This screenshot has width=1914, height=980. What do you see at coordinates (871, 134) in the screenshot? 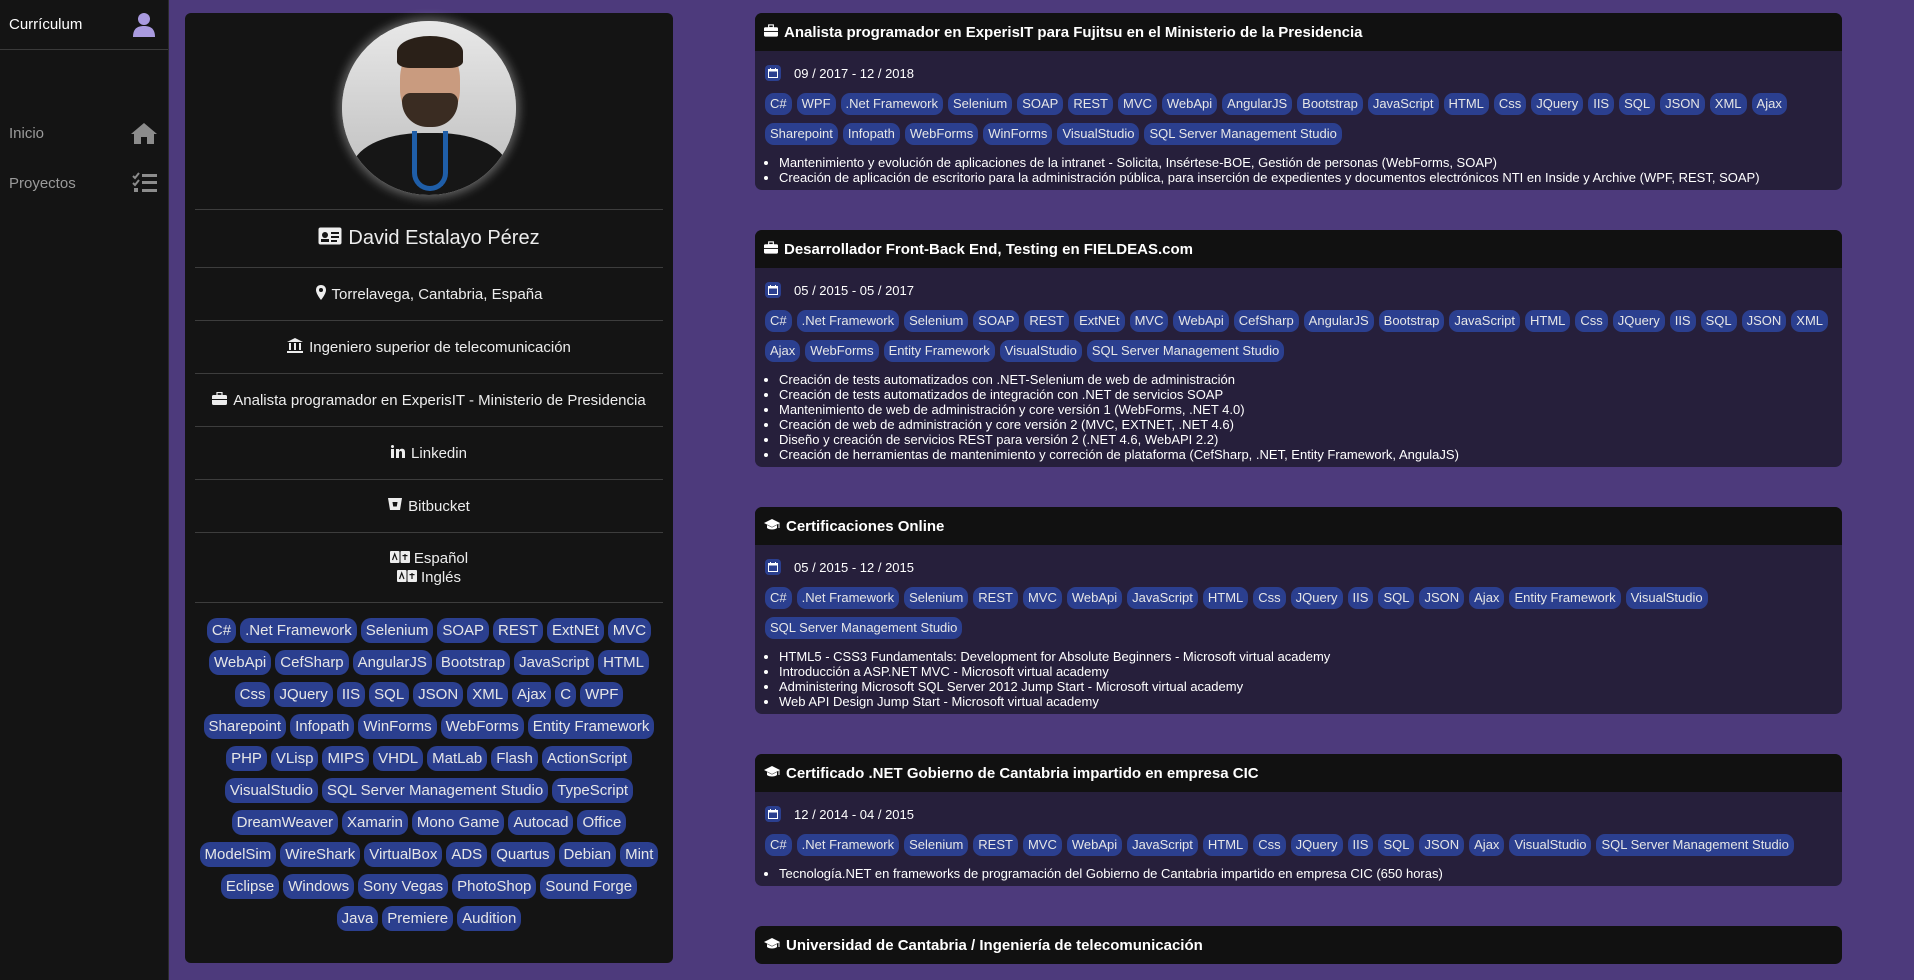
I see `skill-tag: Infopath` at bounding box center [871, 134].